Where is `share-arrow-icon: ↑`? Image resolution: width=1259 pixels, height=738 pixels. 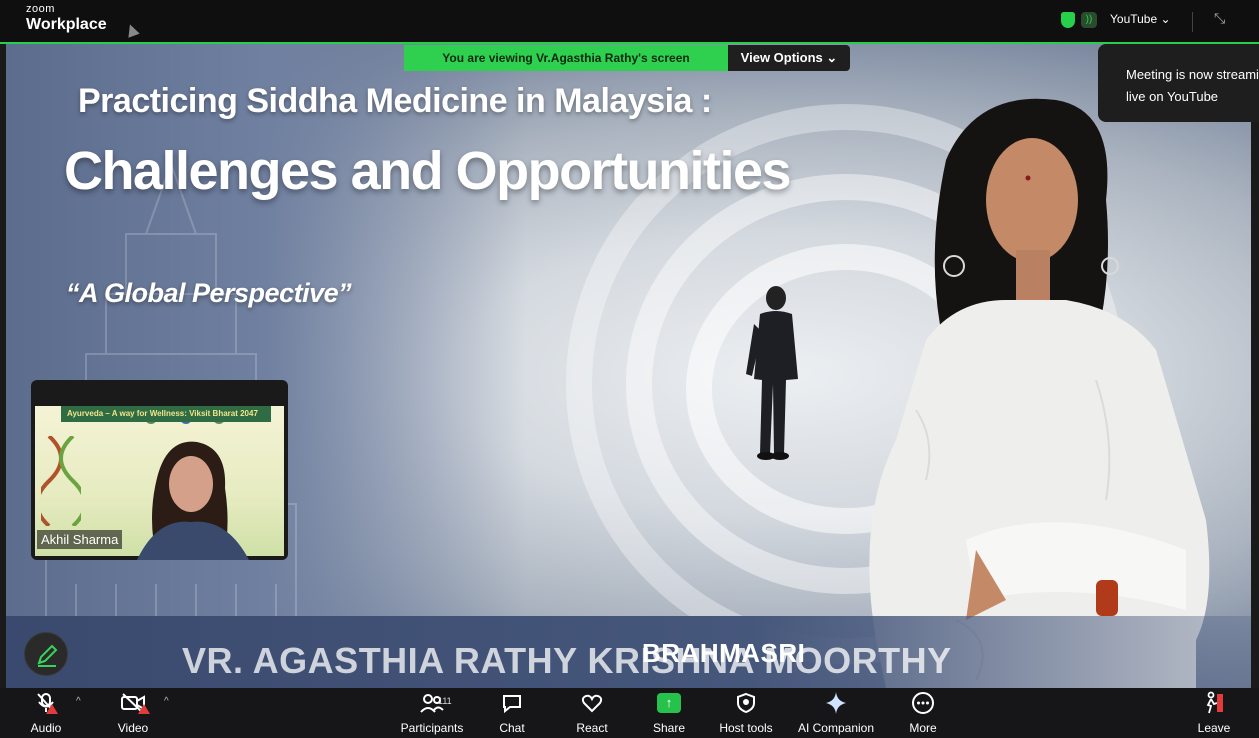
share-arrow-icon: ↑ is located at coordinates (669, 703).